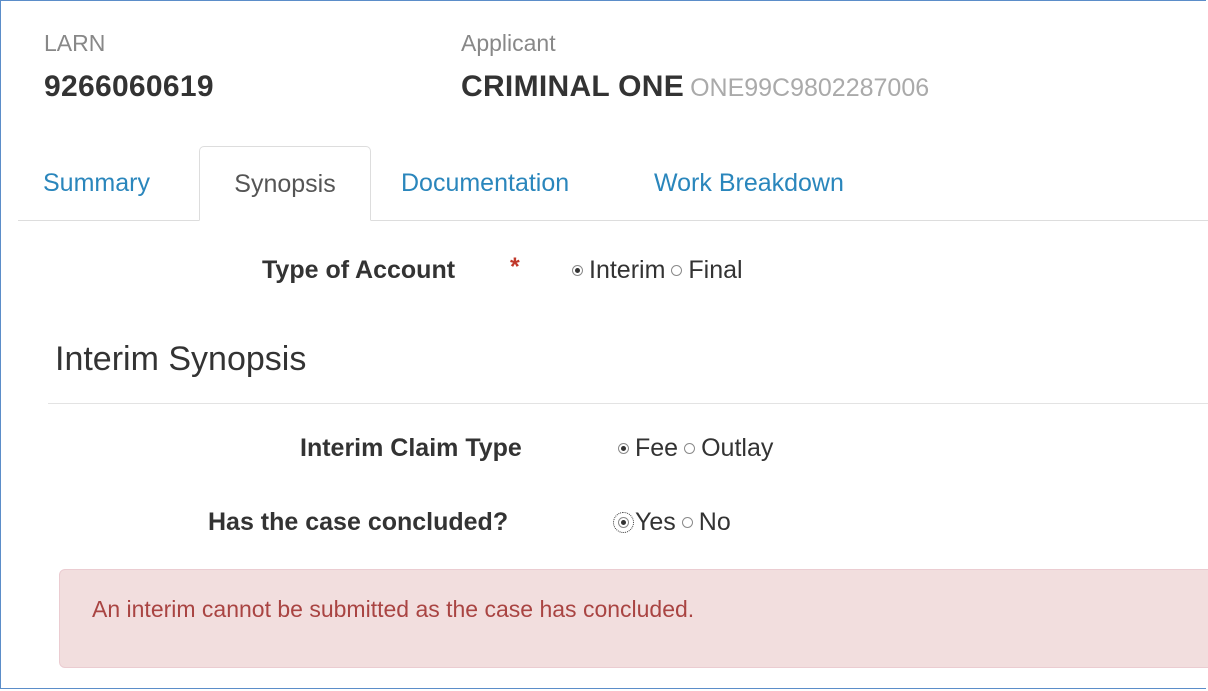 The image size is (1208, 691). What do you see at coordinates (181, 359) in the screenshot?
I see `section-title: Interim Synopsis` at bounding box center [181, 359].